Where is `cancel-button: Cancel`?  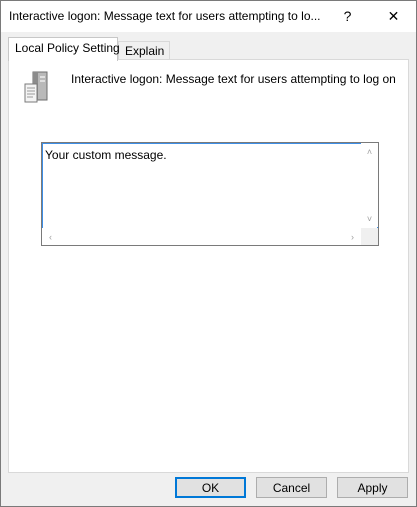 cancel-button: Cancel is located at coordinates (291, 487).